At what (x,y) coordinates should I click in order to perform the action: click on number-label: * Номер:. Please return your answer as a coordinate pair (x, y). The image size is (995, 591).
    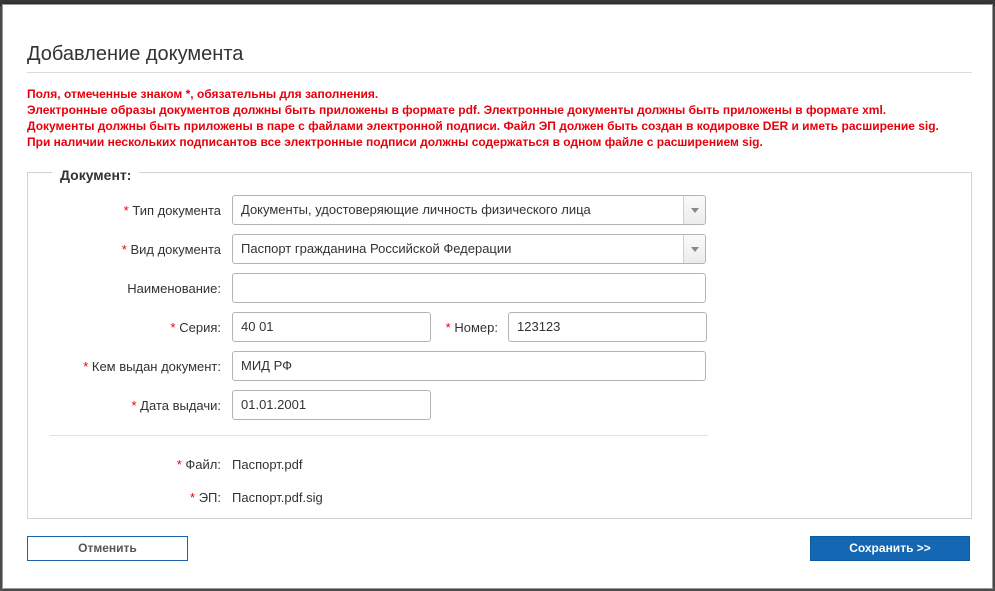
    Looking at the image, I should click on (471, 327).